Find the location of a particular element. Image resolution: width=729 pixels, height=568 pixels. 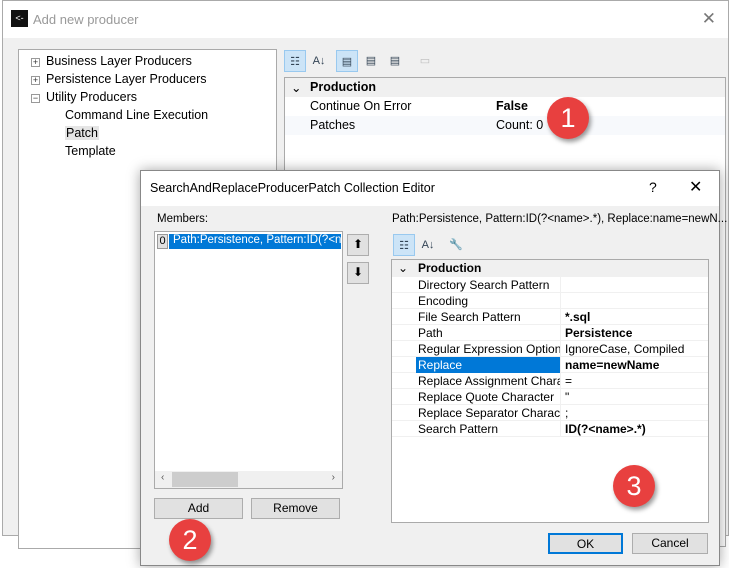

property-row: Patches Count: 0 is located at coordinates (505, 125).